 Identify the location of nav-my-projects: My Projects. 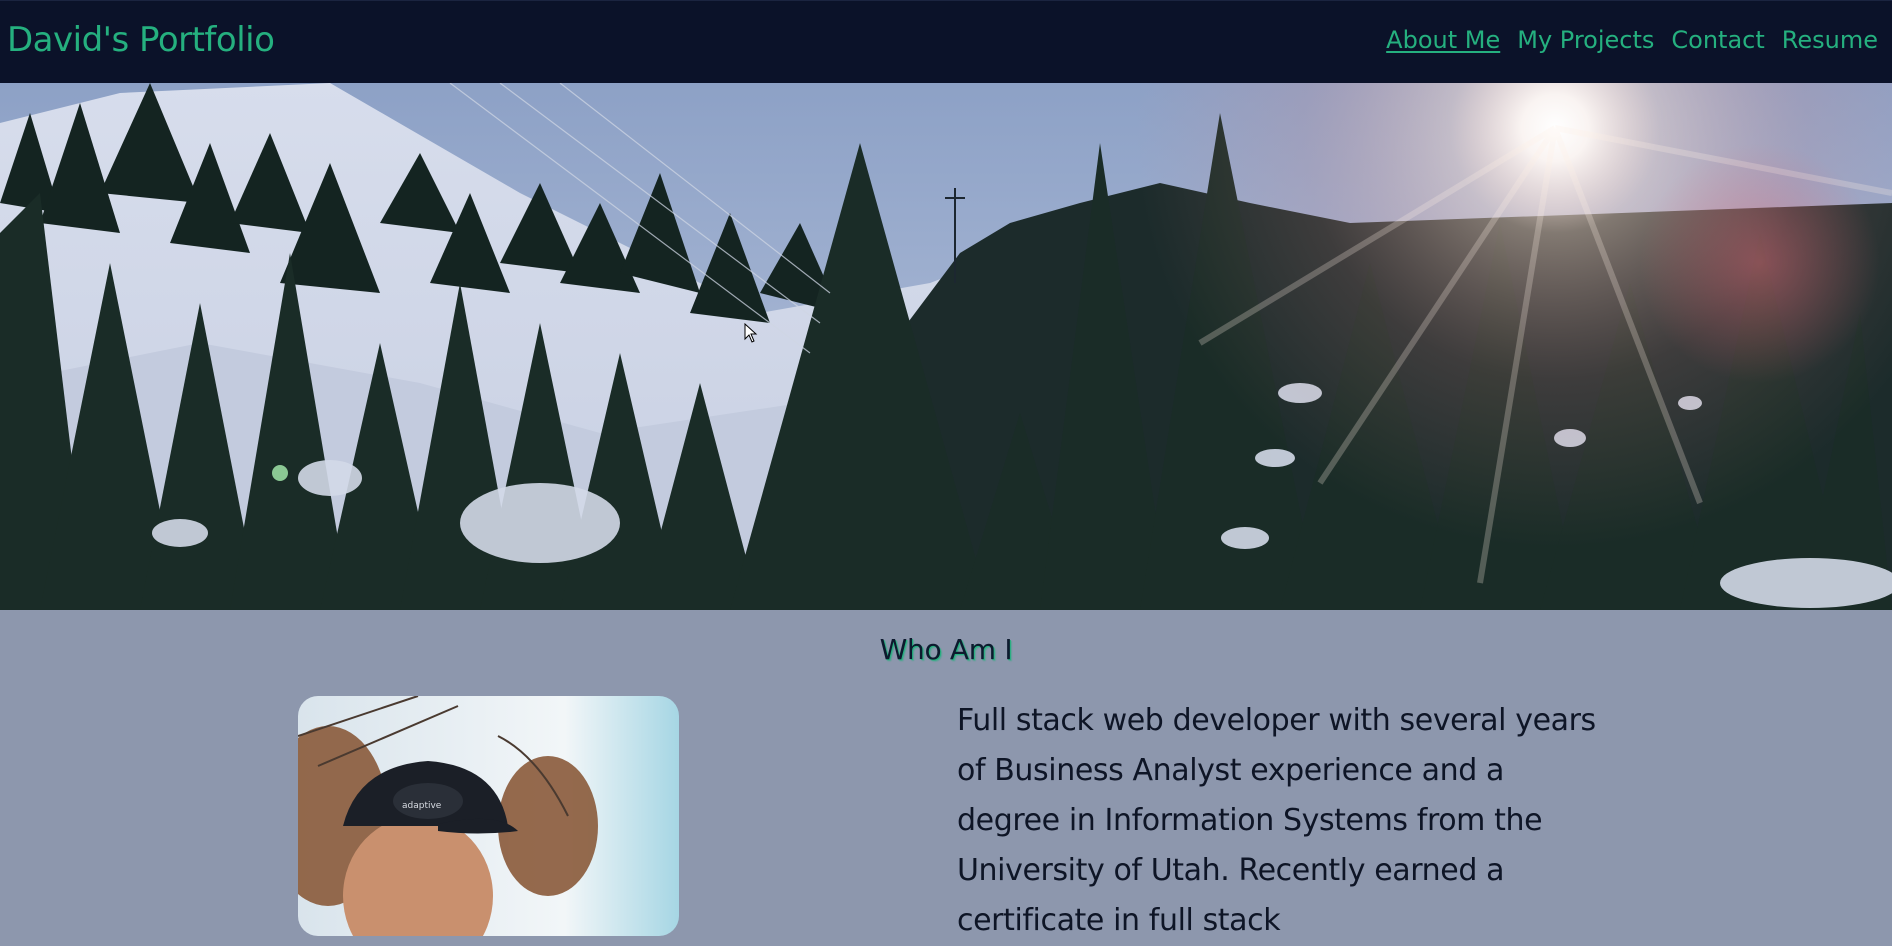
(1585, 40).